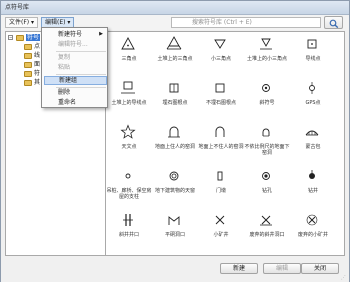 The height and width of the screenshot is (282, 350). I want to click on symbol-cell: 小矿井, so click(221, 229).